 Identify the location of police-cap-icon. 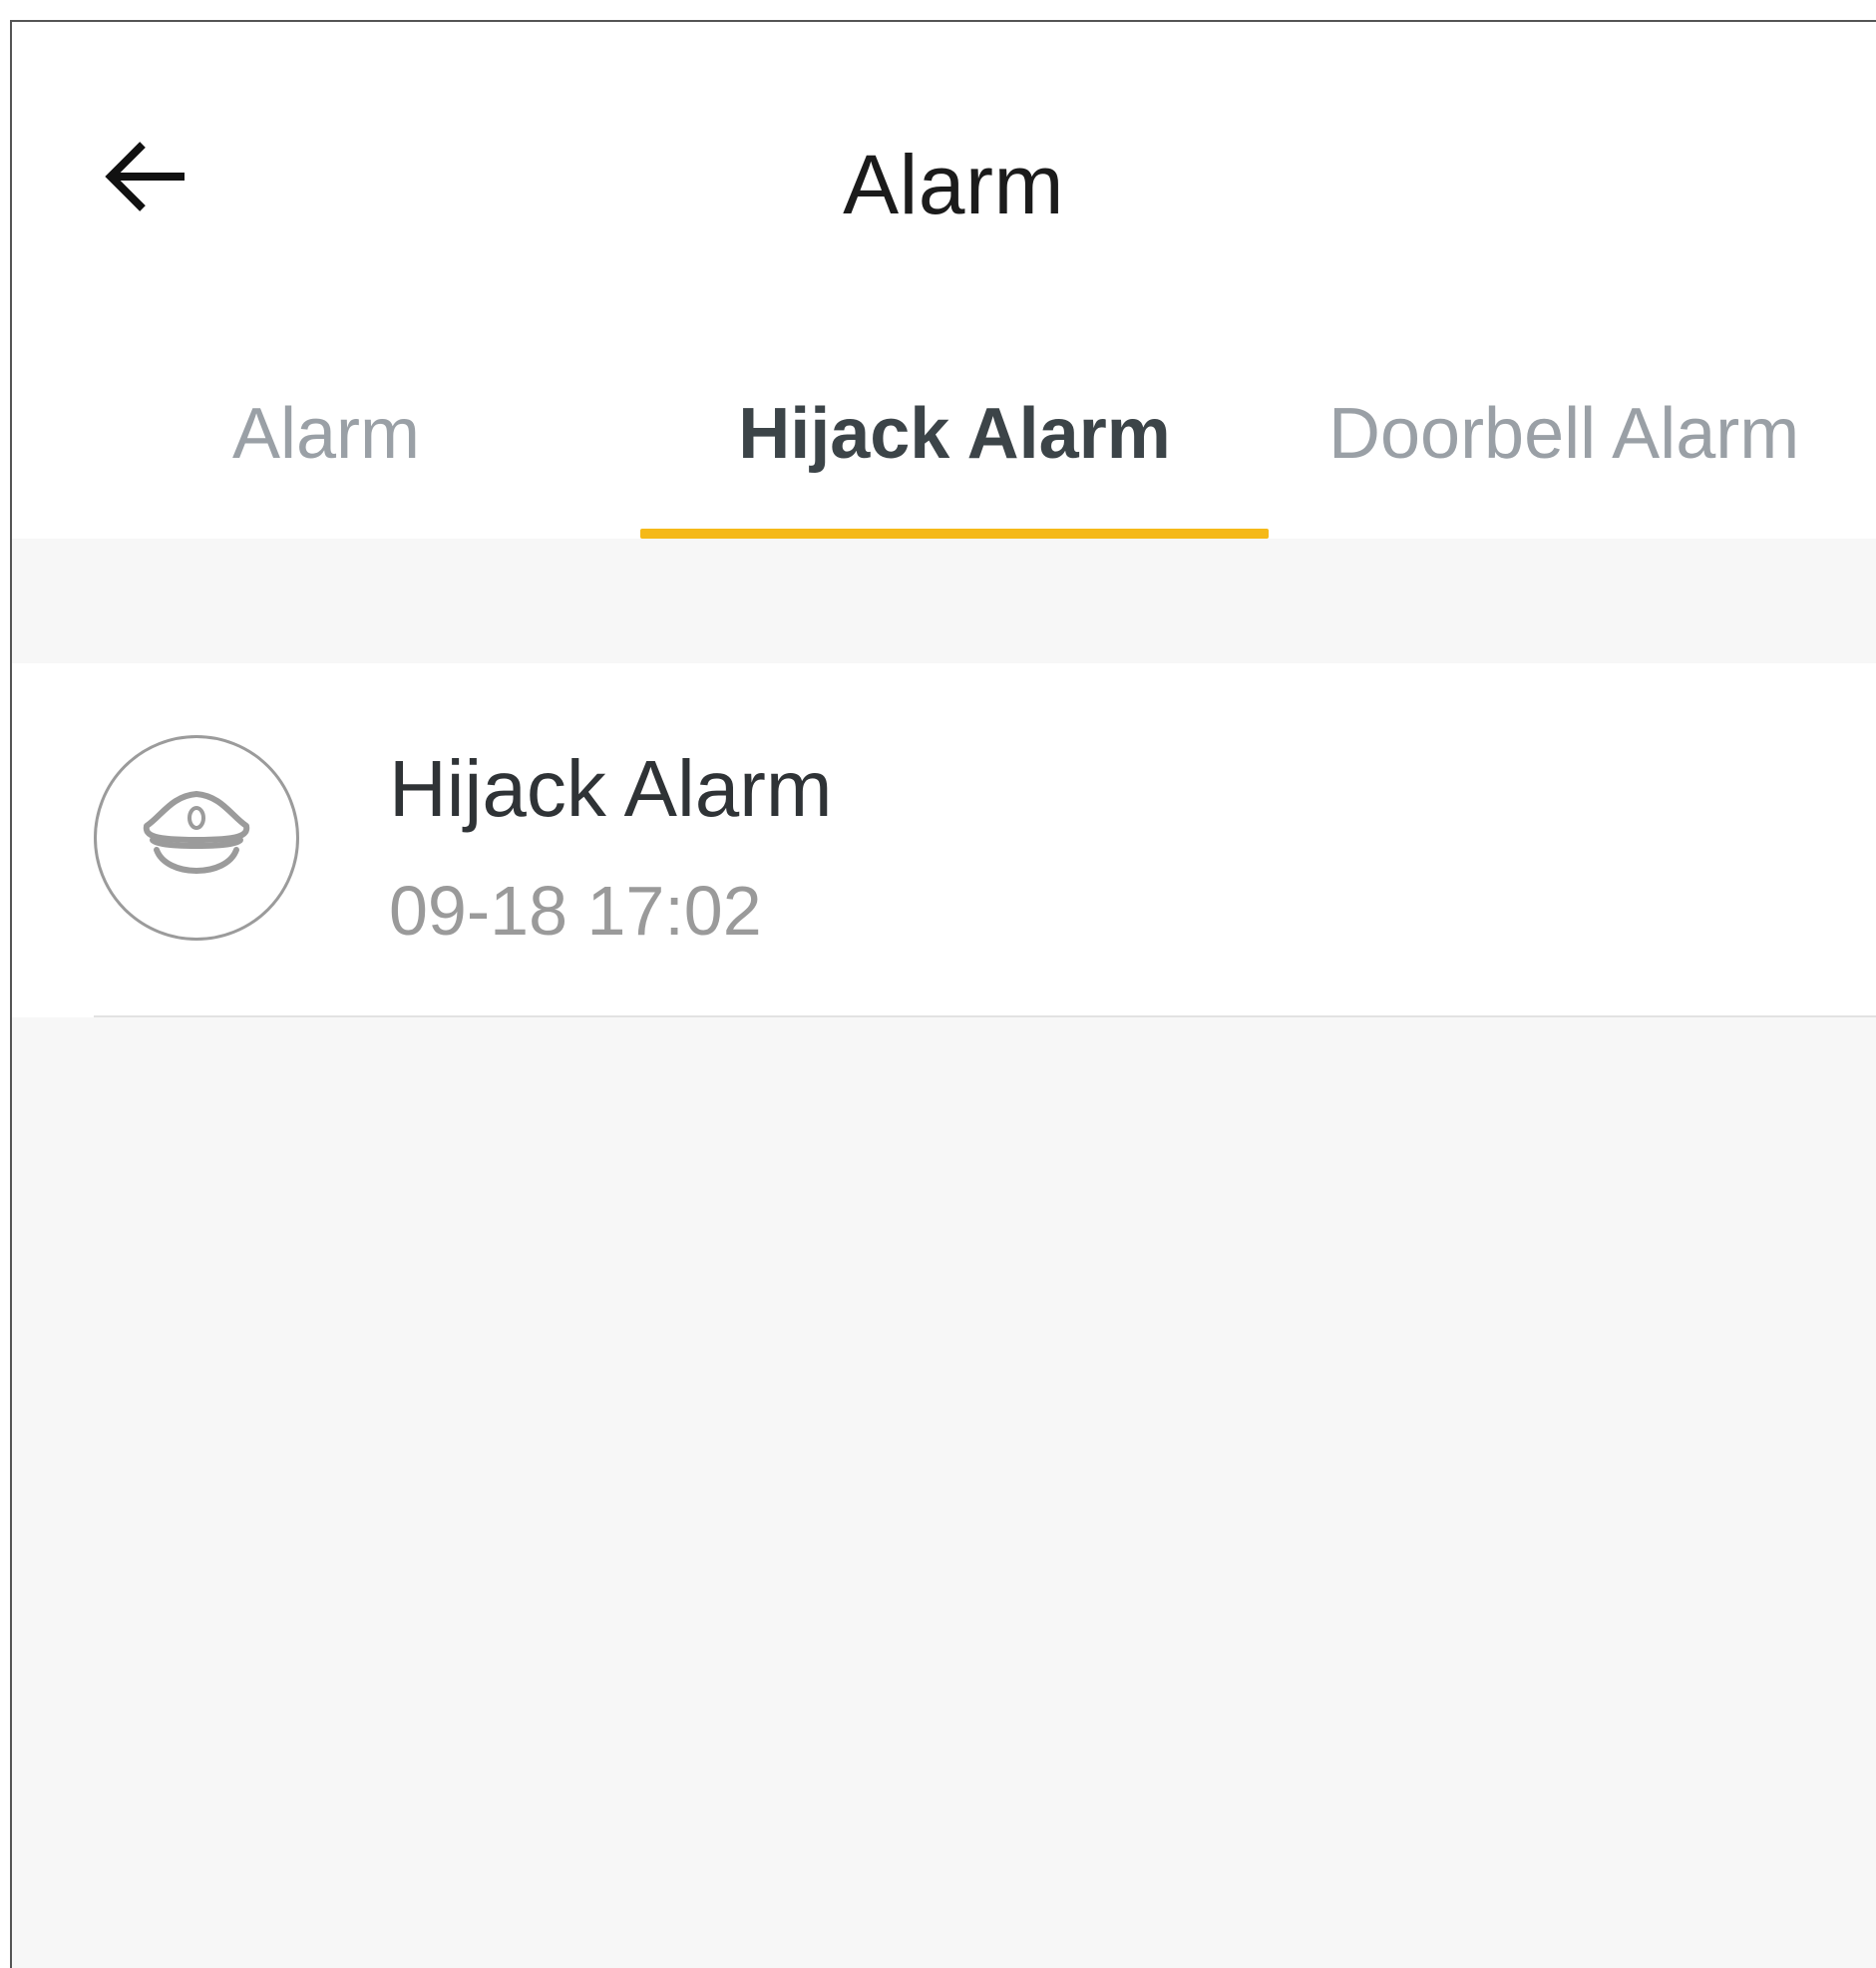
(197, 832).